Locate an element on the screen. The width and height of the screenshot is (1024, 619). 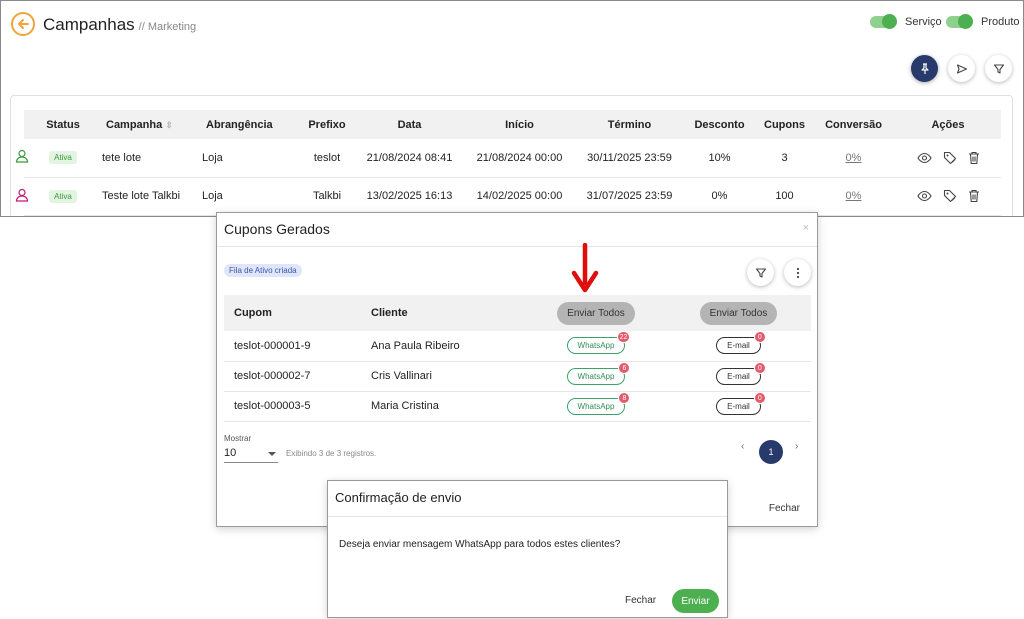
toggle-produto: Produto is located at coordinates (983, 21).